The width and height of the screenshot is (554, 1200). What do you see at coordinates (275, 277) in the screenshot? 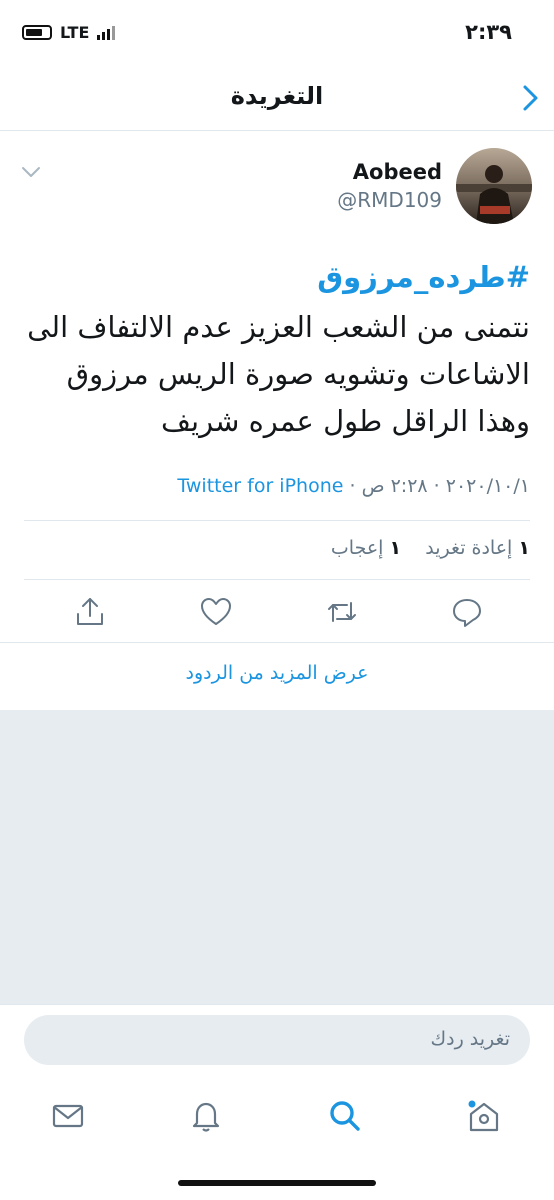
I see `hashtag-link: #طرده_مرزوق` at bounding box center [275, 277].